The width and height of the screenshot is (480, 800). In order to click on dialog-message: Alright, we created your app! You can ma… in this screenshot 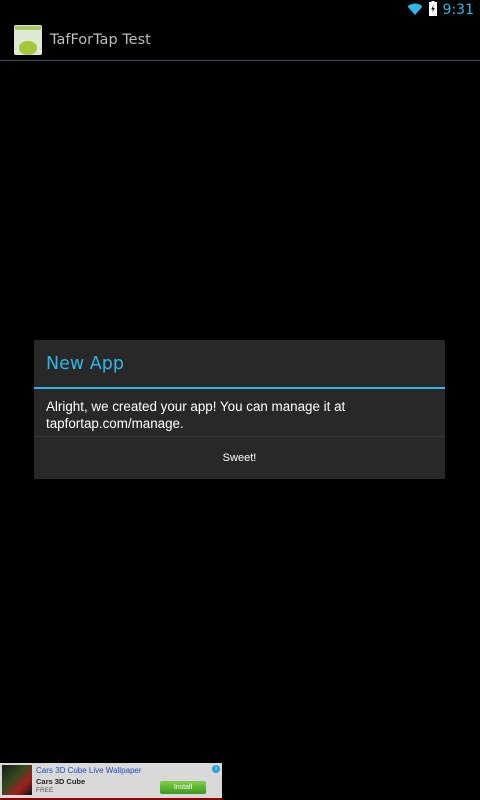, I will do `click(239, 413)`.